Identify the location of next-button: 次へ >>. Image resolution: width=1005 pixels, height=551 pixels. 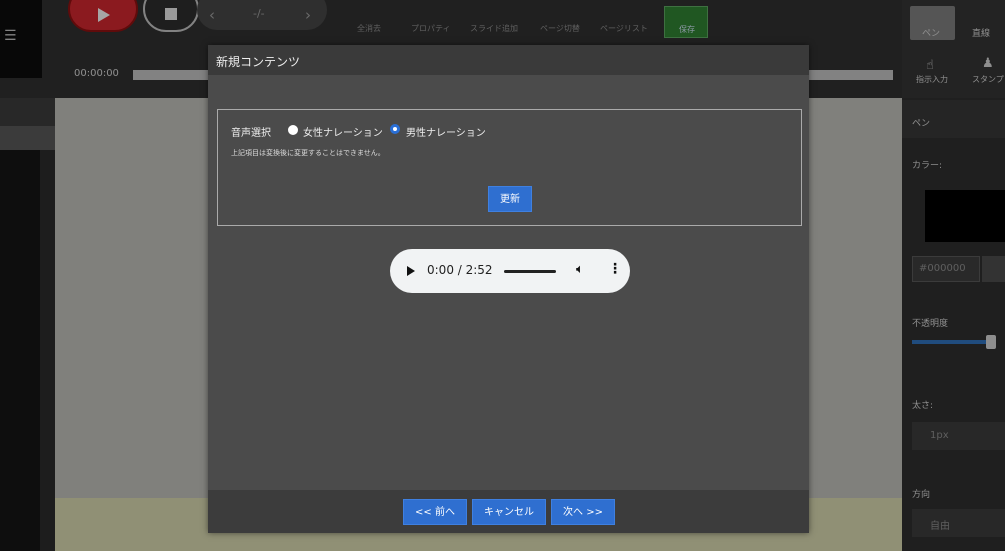
(583, 512).